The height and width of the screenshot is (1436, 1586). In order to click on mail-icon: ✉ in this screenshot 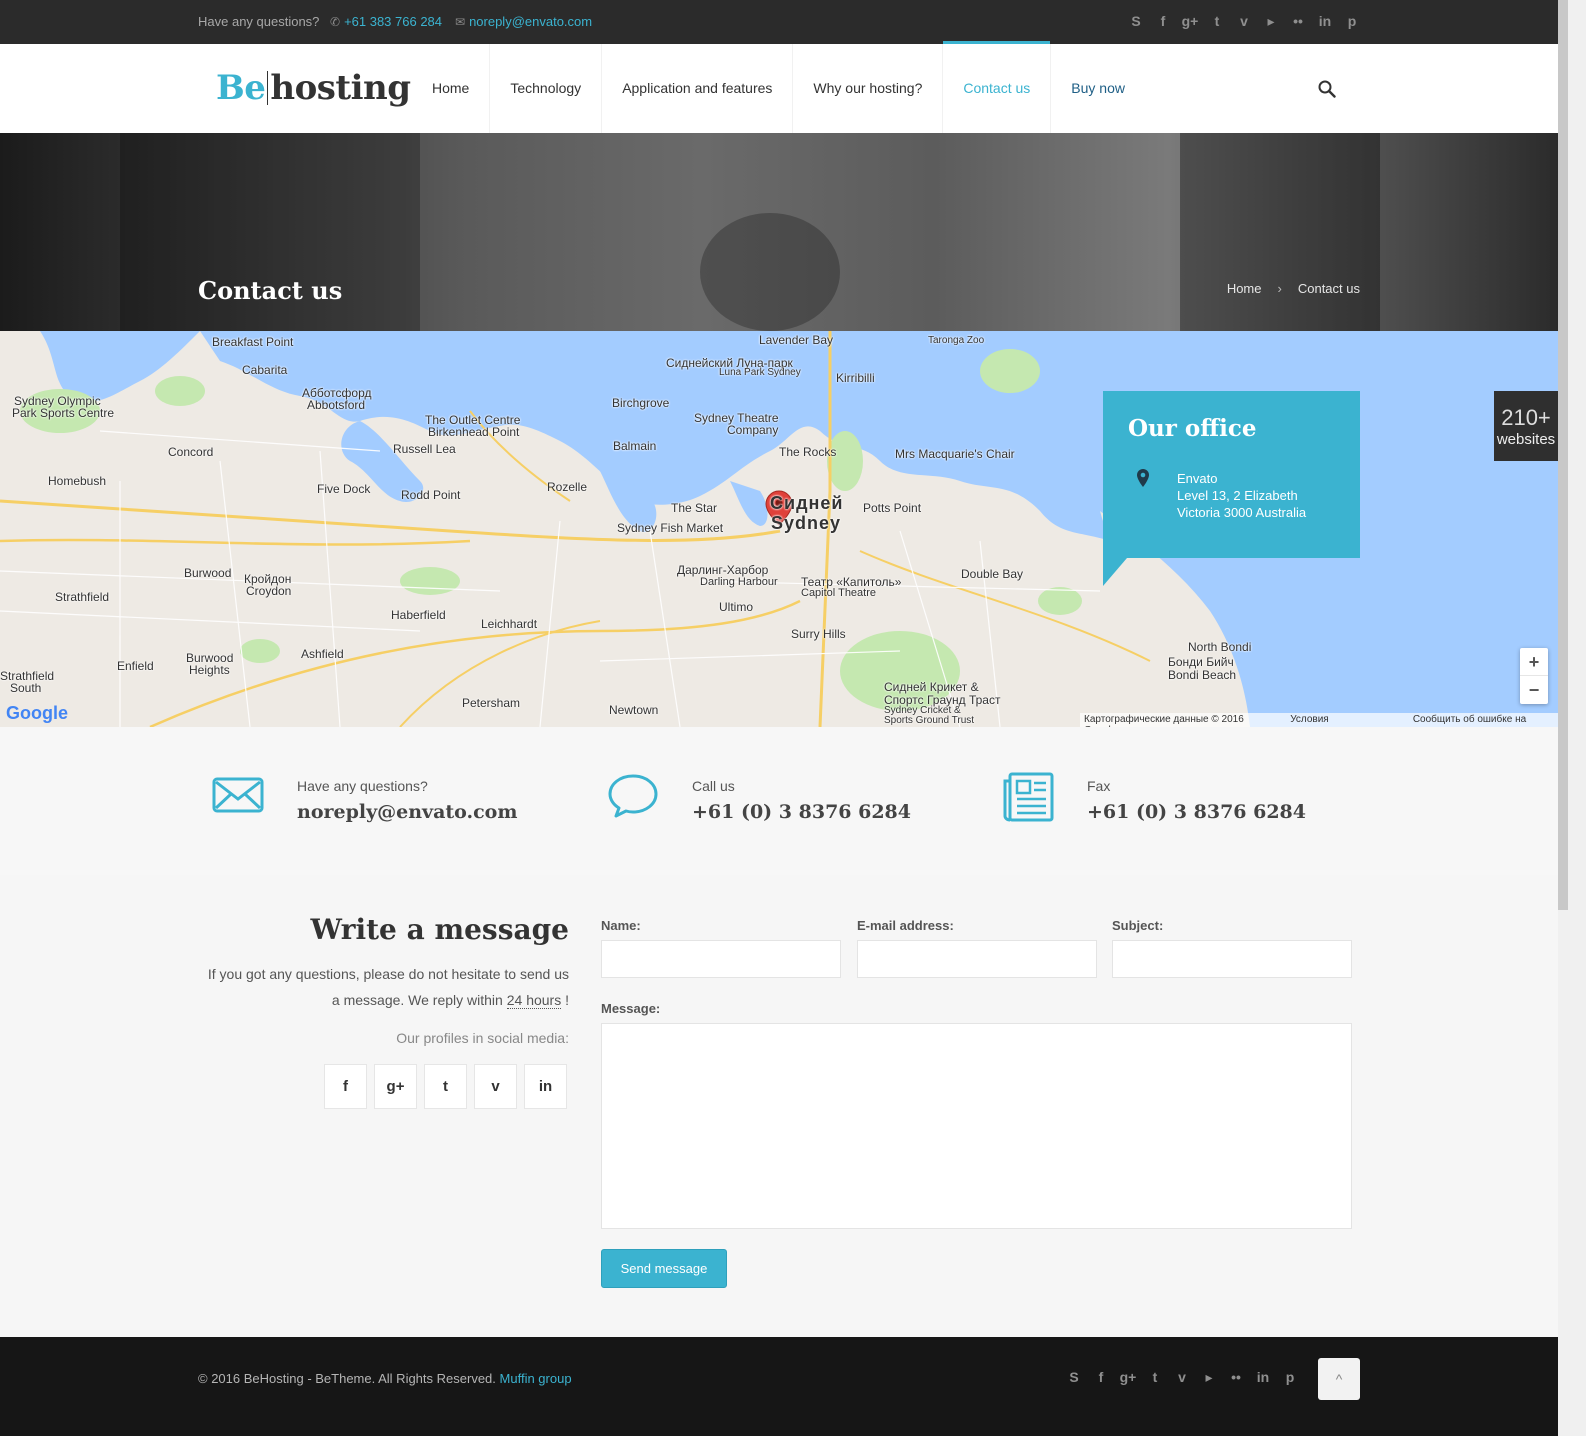, I will do `click(460, 22)`.